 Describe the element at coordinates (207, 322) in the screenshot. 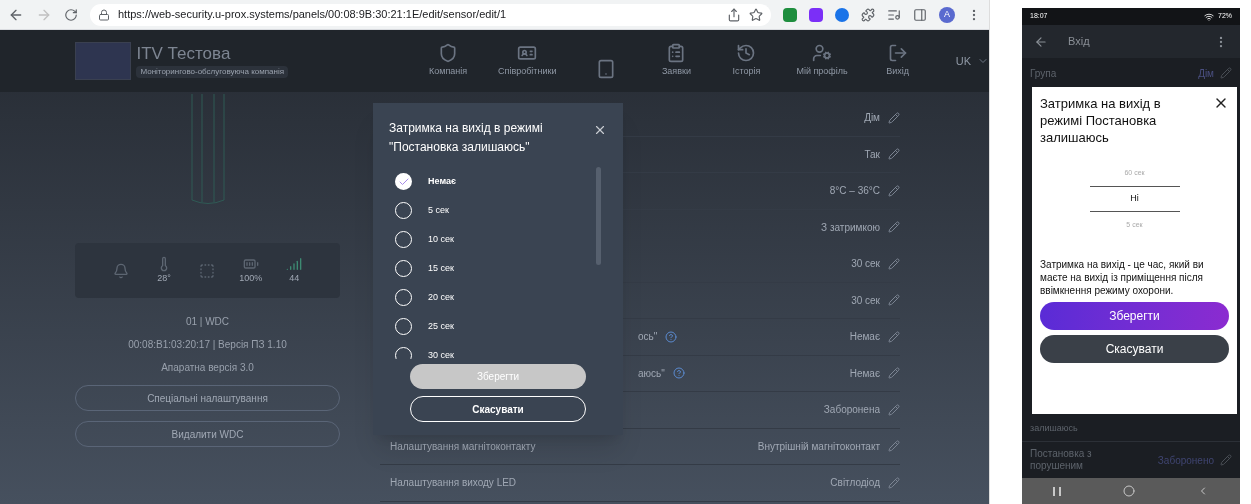

I see `device-name: 01 | WDC` at that location.